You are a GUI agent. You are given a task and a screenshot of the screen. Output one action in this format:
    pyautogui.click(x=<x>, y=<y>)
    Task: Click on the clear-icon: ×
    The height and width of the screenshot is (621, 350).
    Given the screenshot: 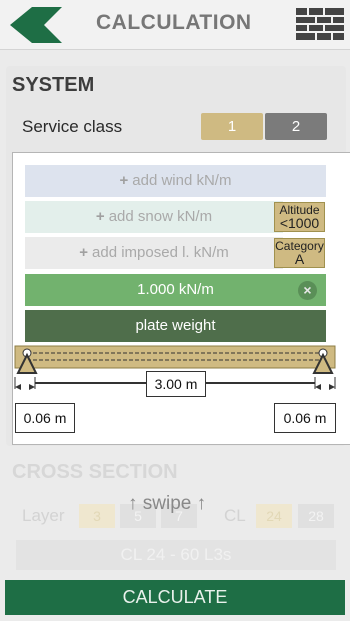 What is the action you would take?
    pyautogui.click(x=307, y=290)
    